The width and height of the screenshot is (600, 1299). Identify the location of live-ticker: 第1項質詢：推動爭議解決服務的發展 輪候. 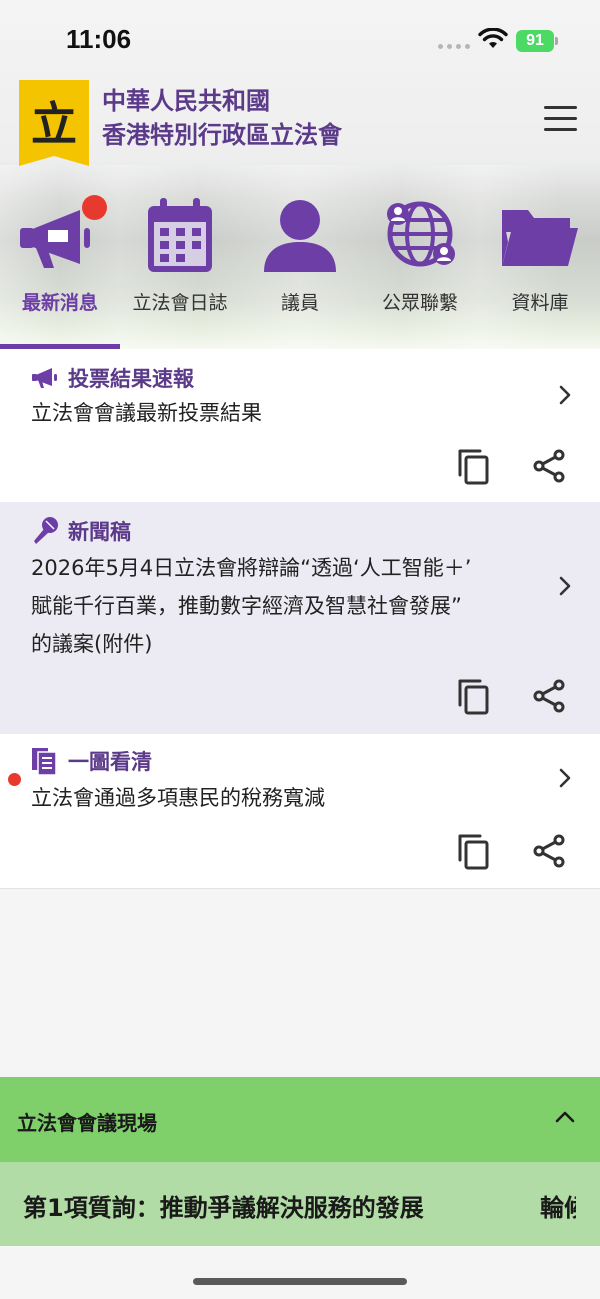
(300, 1204).